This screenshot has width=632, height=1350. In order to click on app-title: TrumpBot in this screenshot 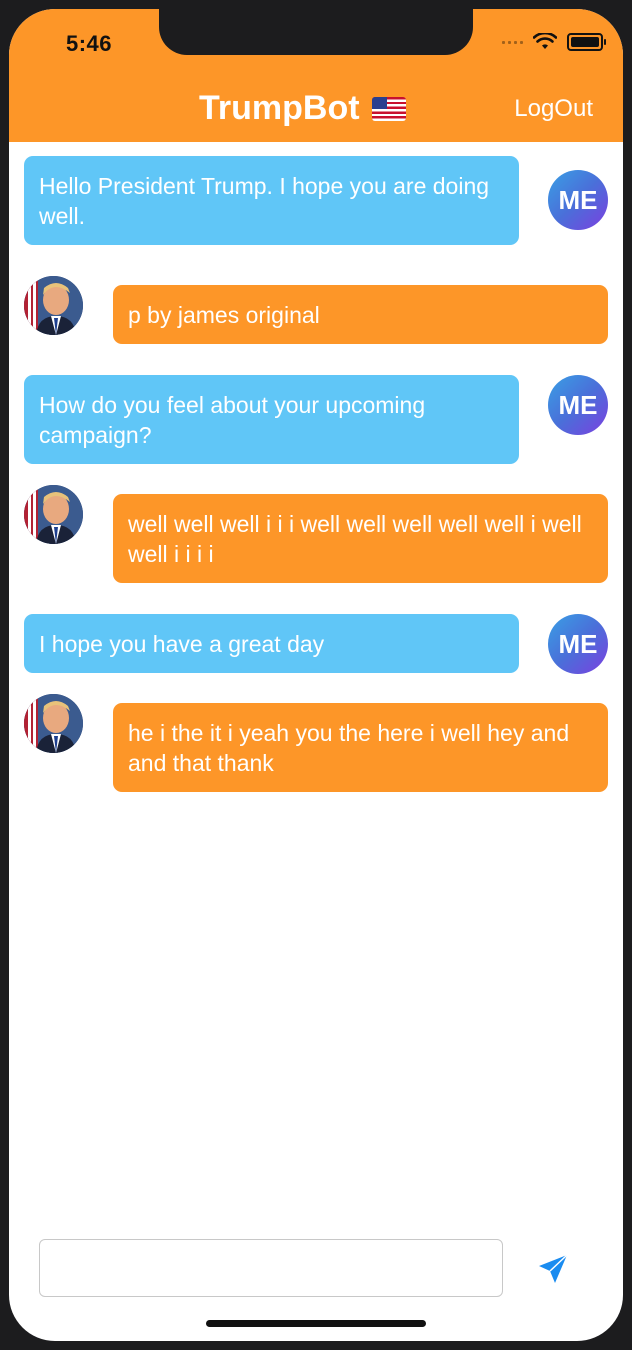, I will do `click(302, 108)`.